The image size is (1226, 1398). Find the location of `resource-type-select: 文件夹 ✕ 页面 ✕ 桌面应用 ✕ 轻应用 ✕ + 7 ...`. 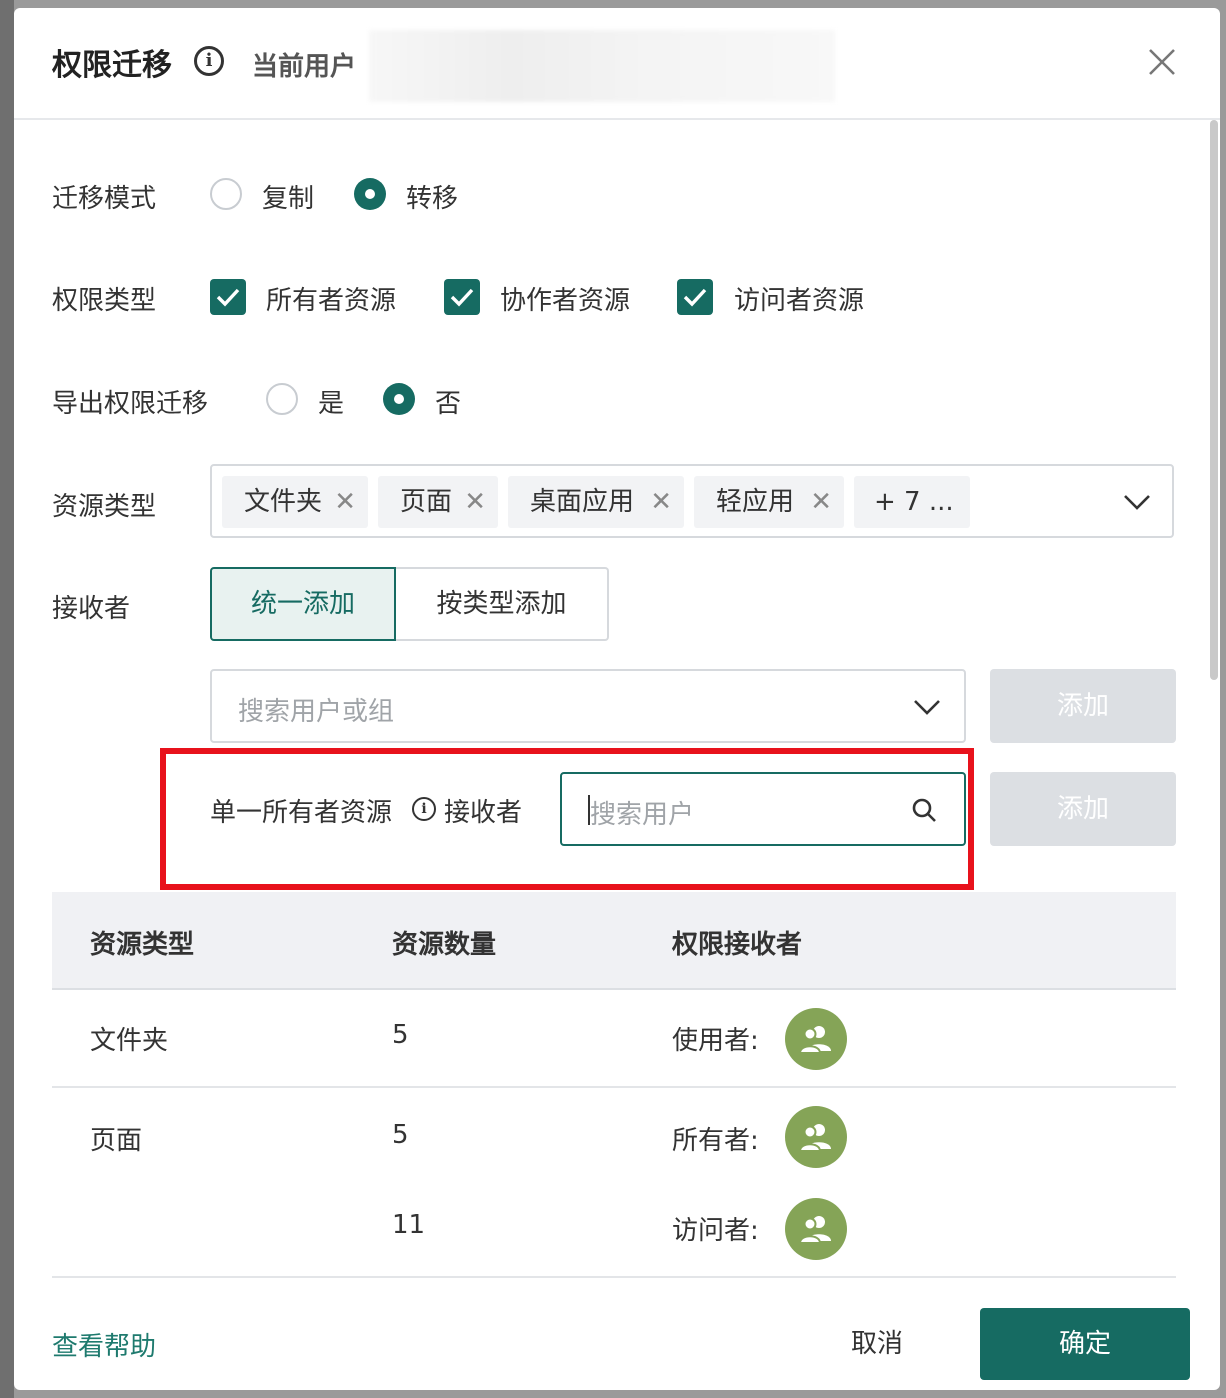

resource-type-select: 文件夹 ✕ 页面 ✕ 桌面应用 ✕ 轻应用 ✕ + 7 ... is located at coordinates (692, 501).